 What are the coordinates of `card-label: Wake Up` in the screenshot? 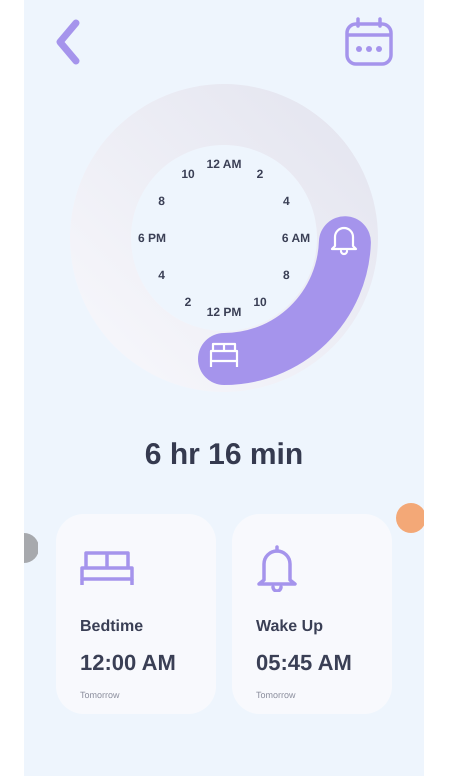 It's located at (289, 627).